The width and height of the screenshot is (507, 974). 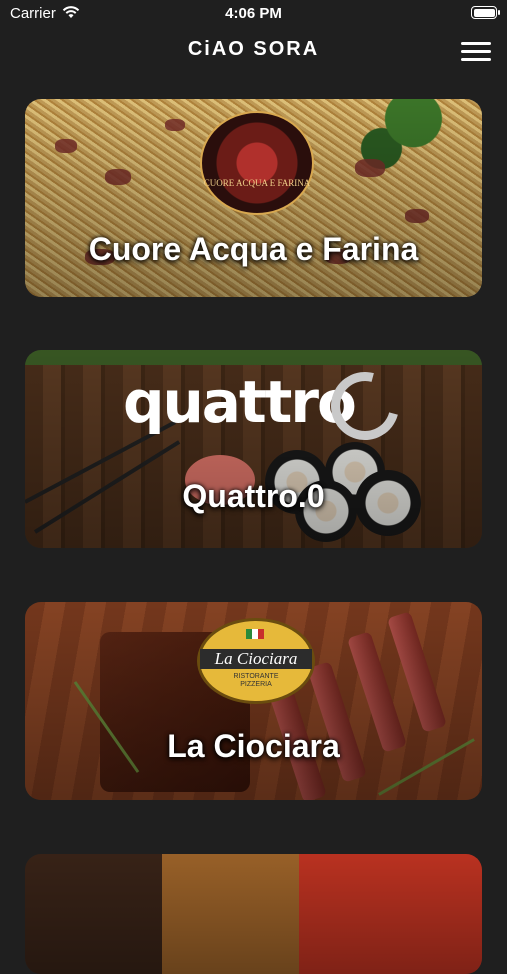 I want to click on clock: 4:06 PM, so click(x=253, y=13).